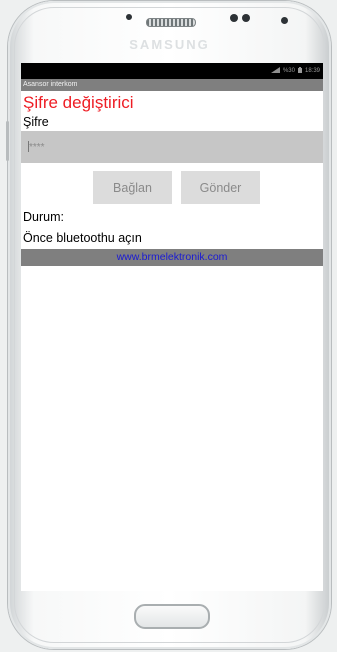  Describe the element at coordinates (36, 122) in the screenshot. I see `password-label: Şifre` at that location.